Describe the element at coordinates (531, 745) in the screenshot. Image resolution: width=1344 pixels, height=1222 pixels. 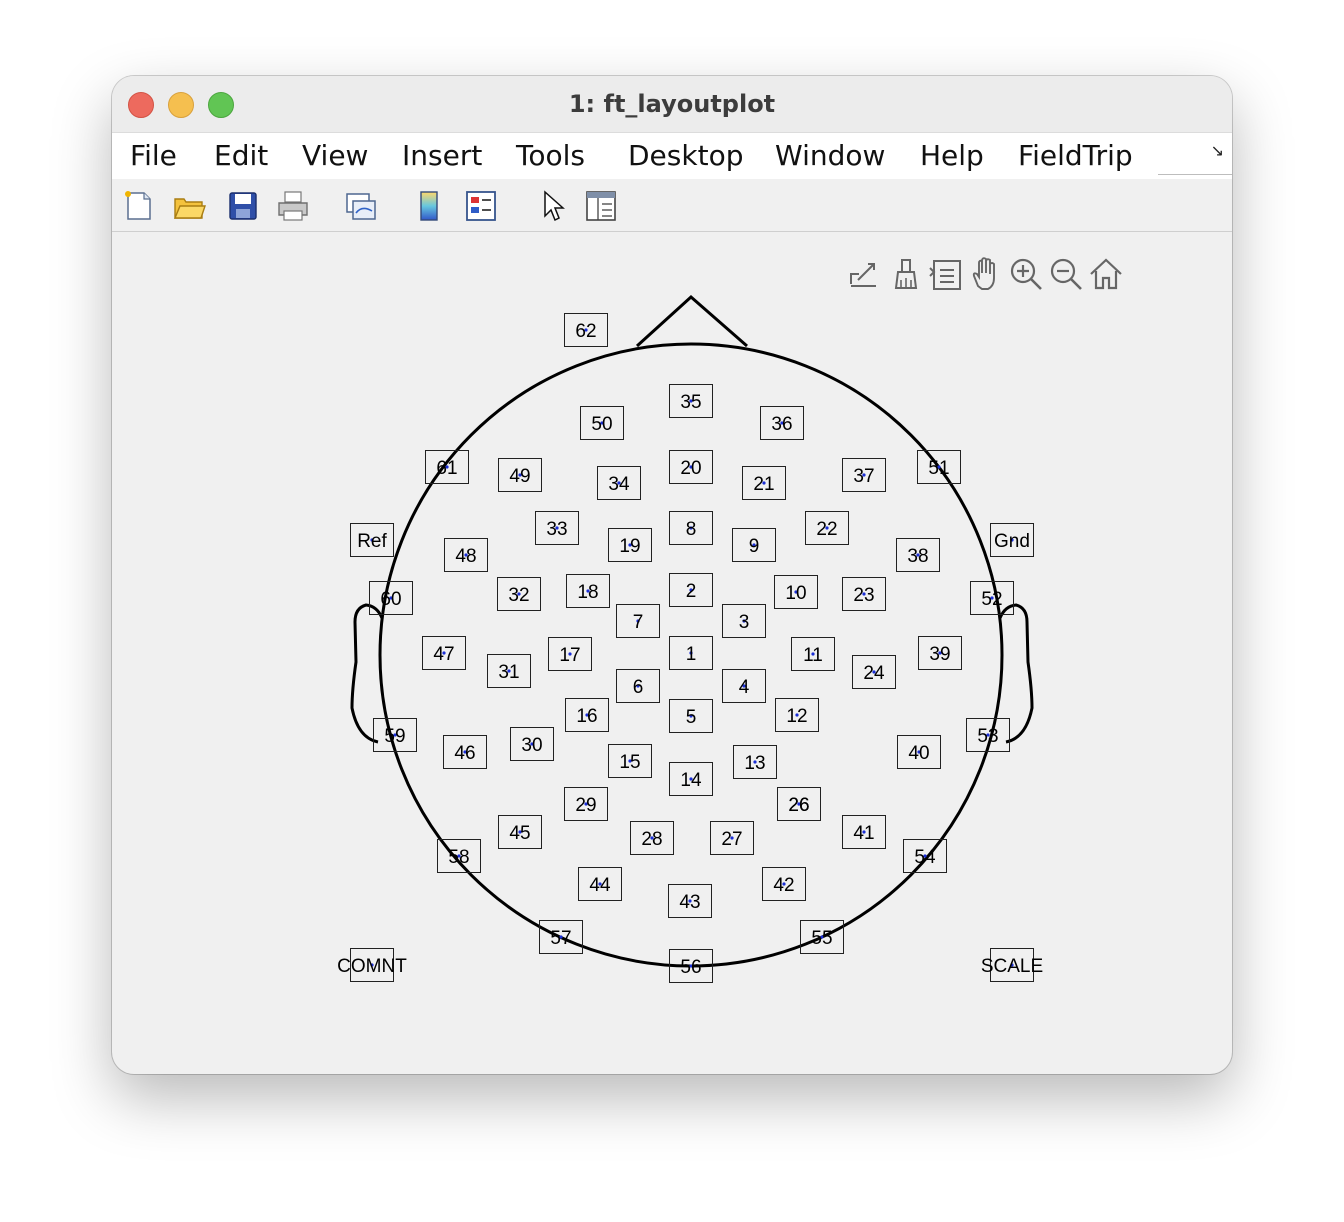
I see `channel-label: 30` at that location.